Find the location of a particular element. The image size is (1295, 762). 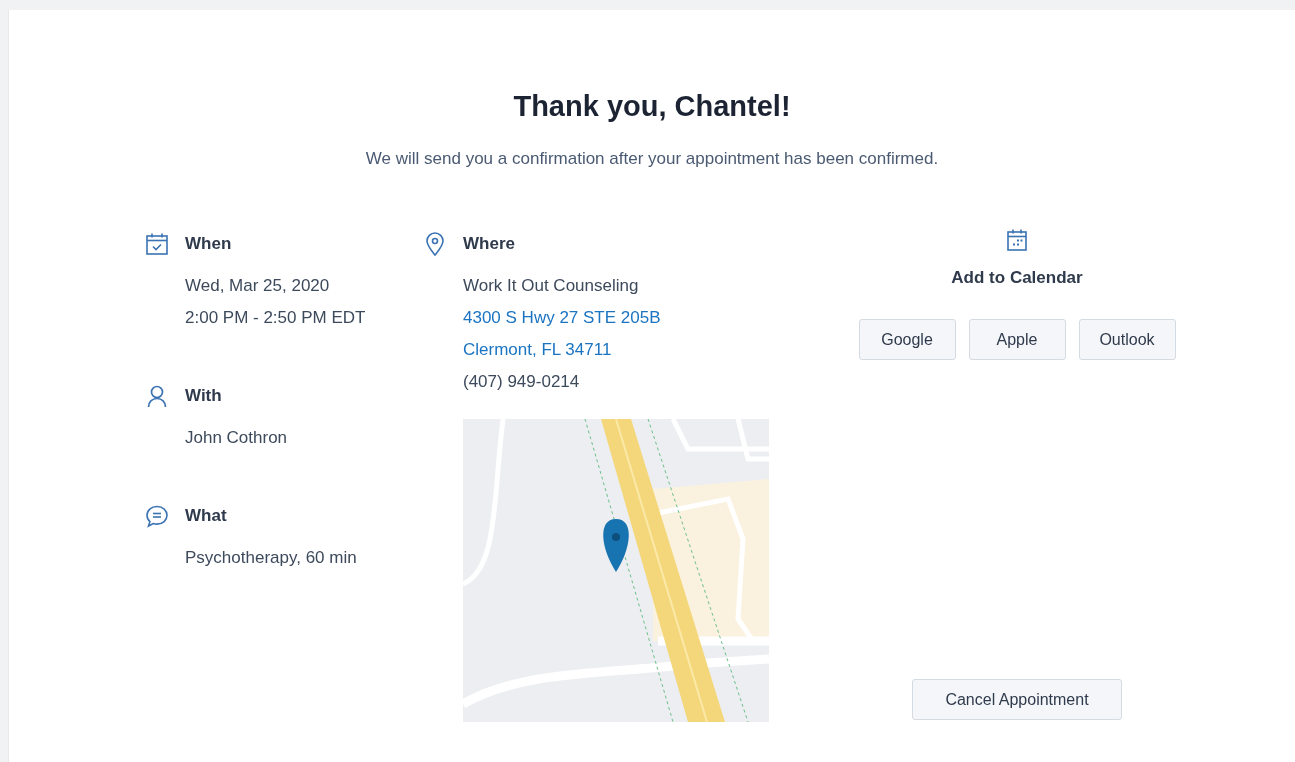

calendar-button: Apple is located at coordinates (1017, 339).